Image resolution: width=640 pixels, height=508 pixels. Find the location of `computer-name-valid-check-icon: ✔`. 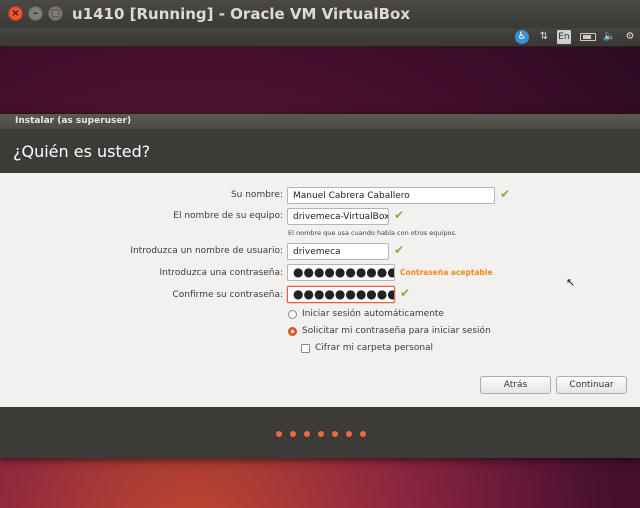

computer-name-valid-check-icon: ✔ is located at coordinates (399, 215).